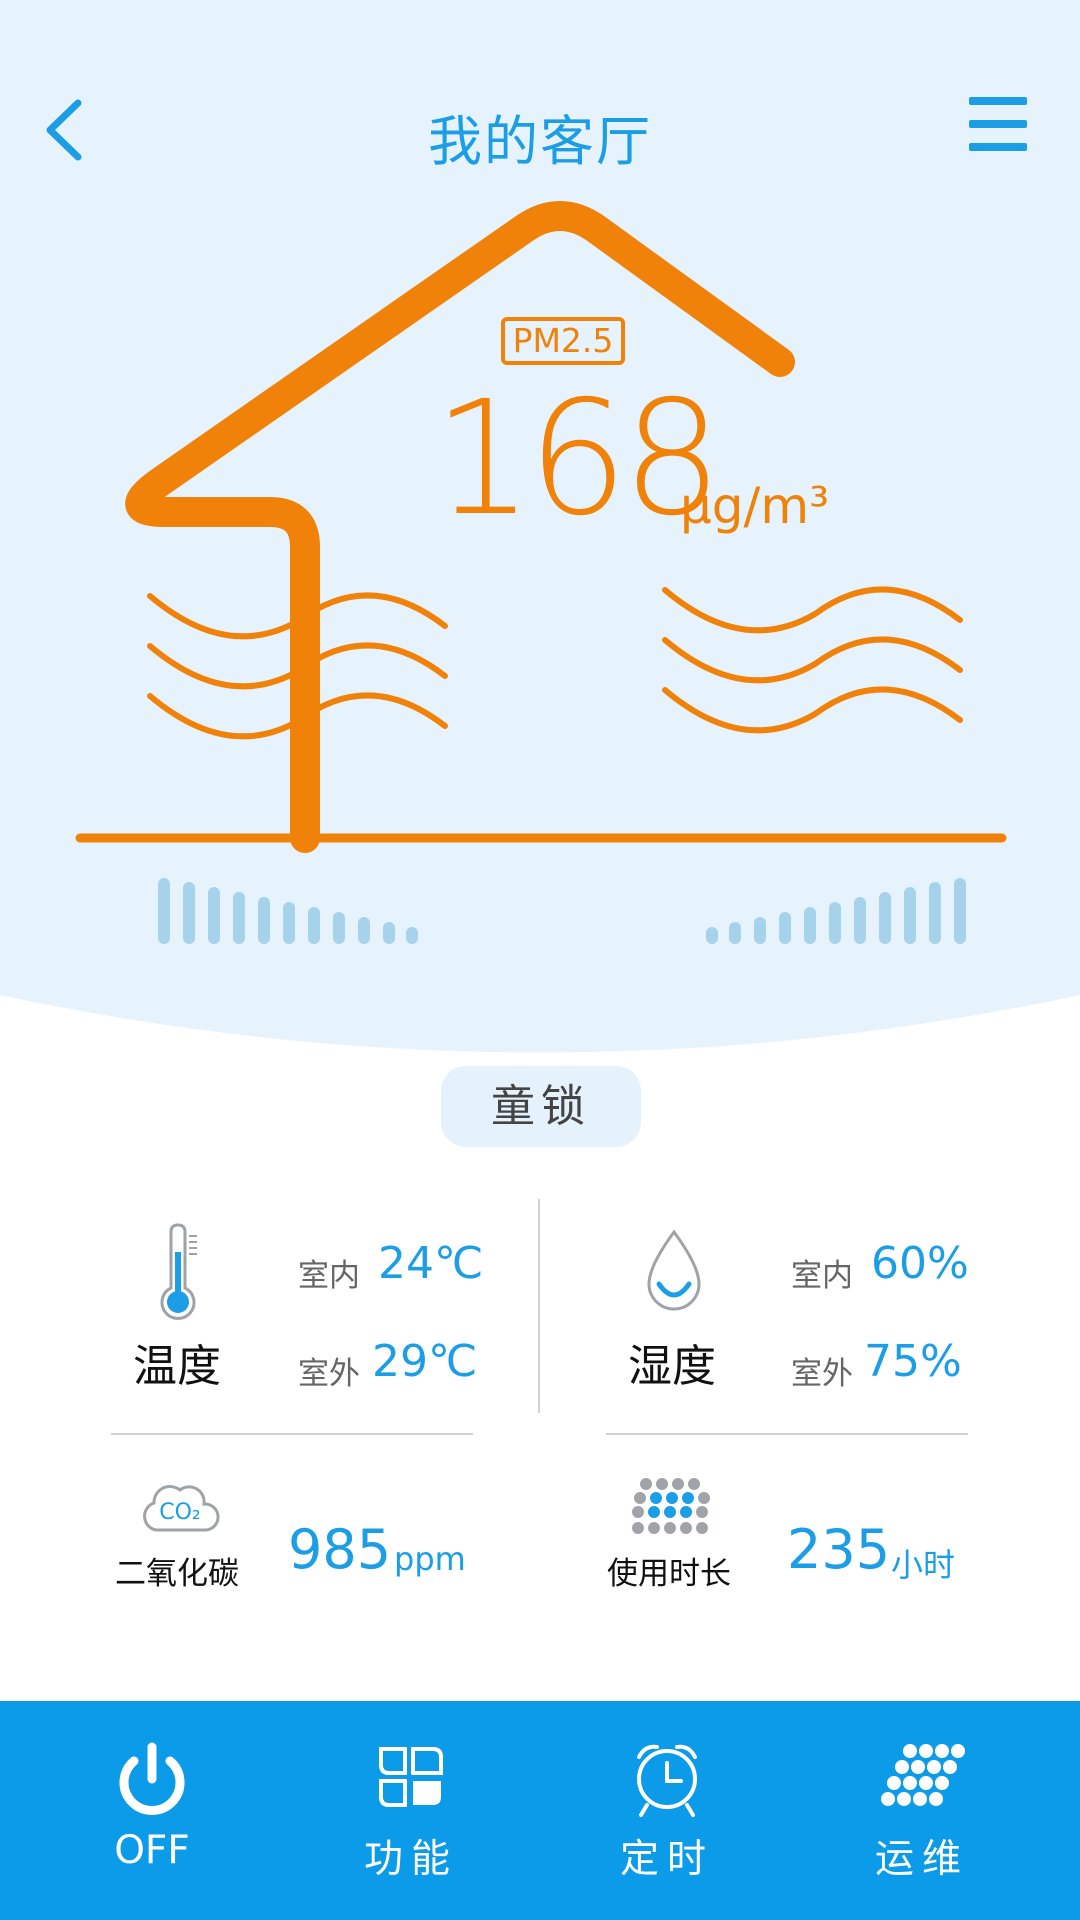 This screenshot has height=1920, width=1080. Describe the element at coordinates (541, 1106) in the screenshot. I see `child-lock-button: 童锁` at that location.